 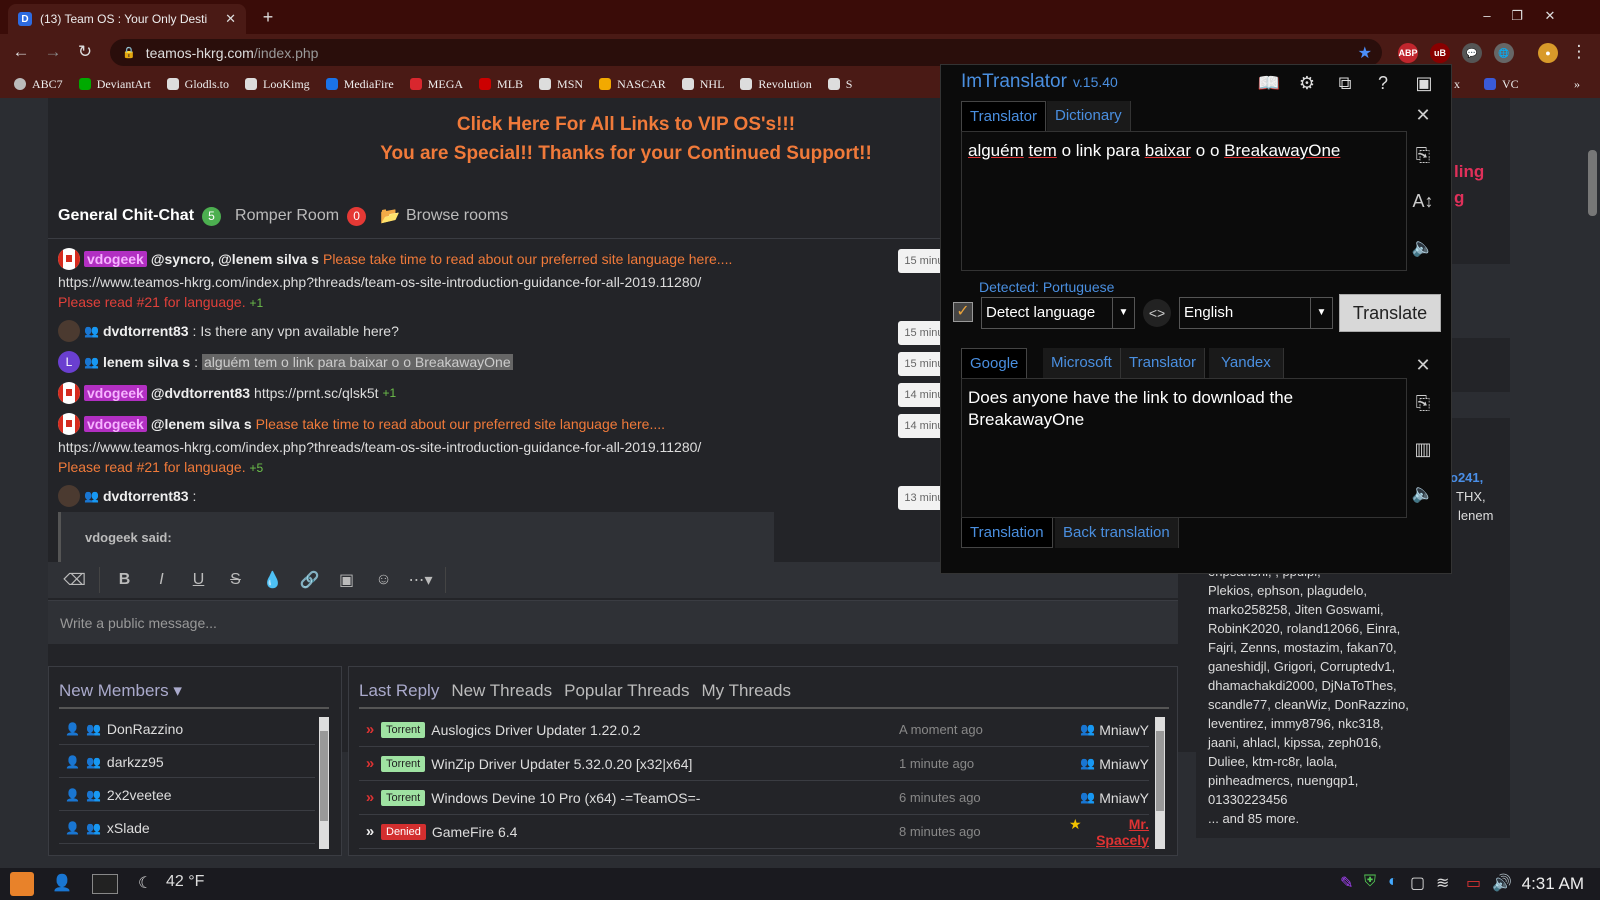 I want to click on tab-translator-engine: Translator, so click(x=1163, y=363).